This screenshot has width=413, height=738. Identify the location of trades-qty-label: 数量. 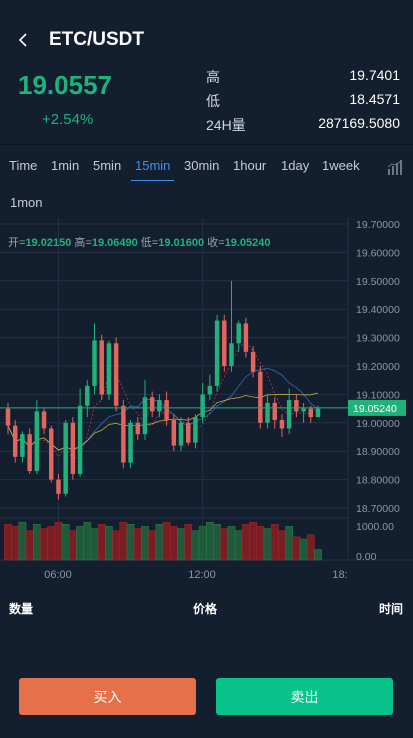
(21, 609).